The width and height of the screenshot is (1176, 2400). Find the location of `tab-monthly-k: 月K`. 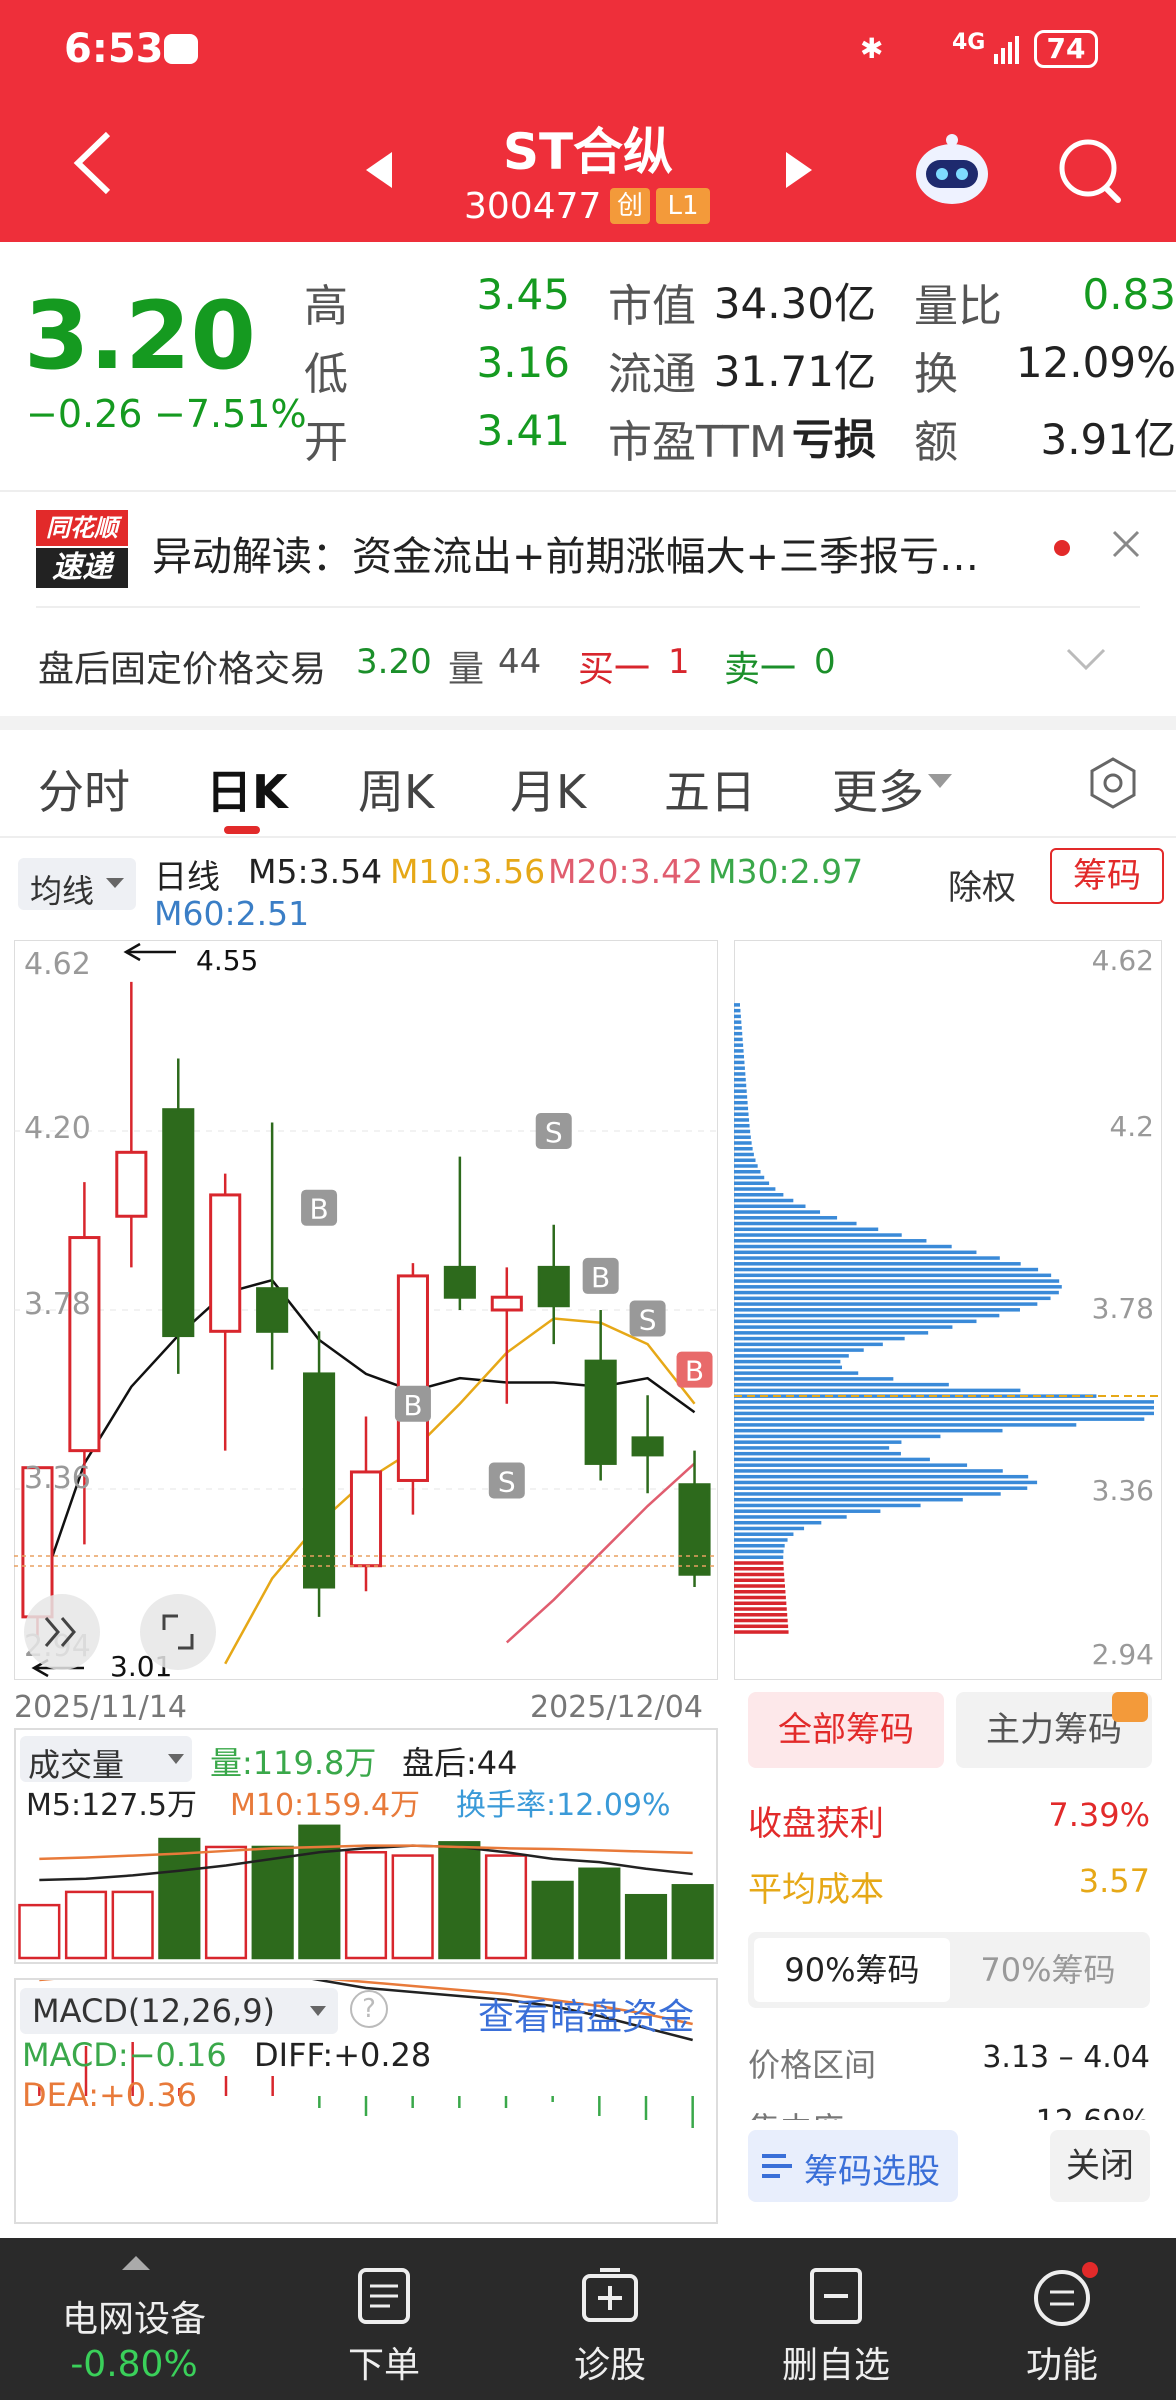

tab-monthly-k: 月K is located at coordinates (548, 789).